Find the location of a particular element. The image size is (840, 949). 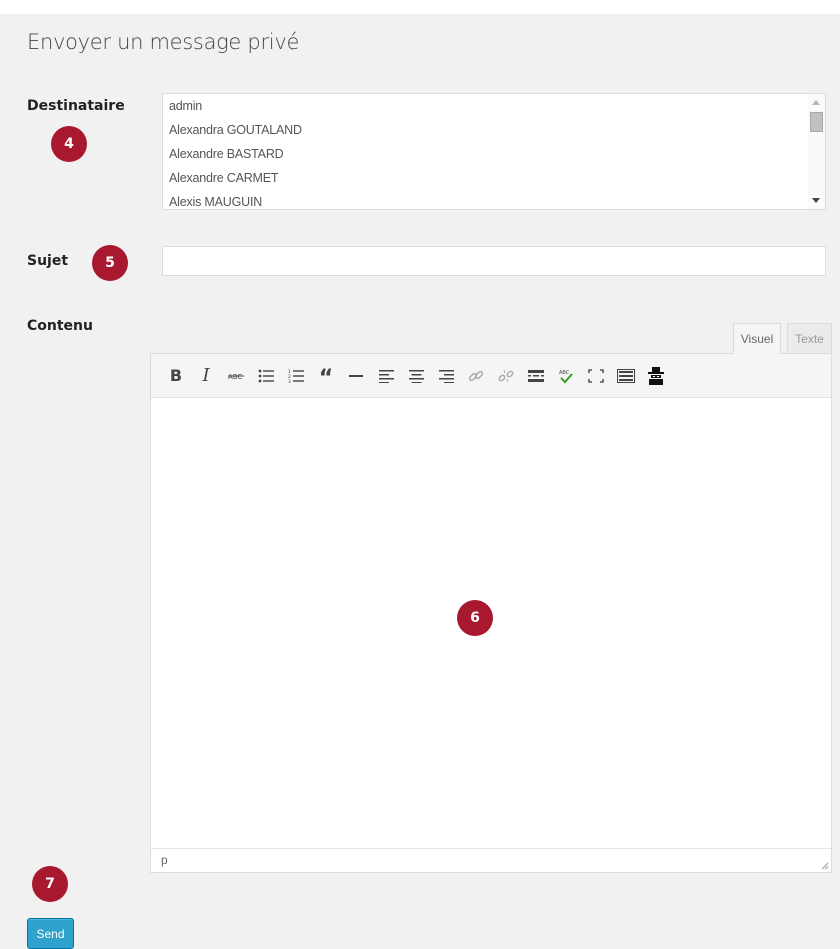

scroll-thumb is located at coordinates (816, 122).